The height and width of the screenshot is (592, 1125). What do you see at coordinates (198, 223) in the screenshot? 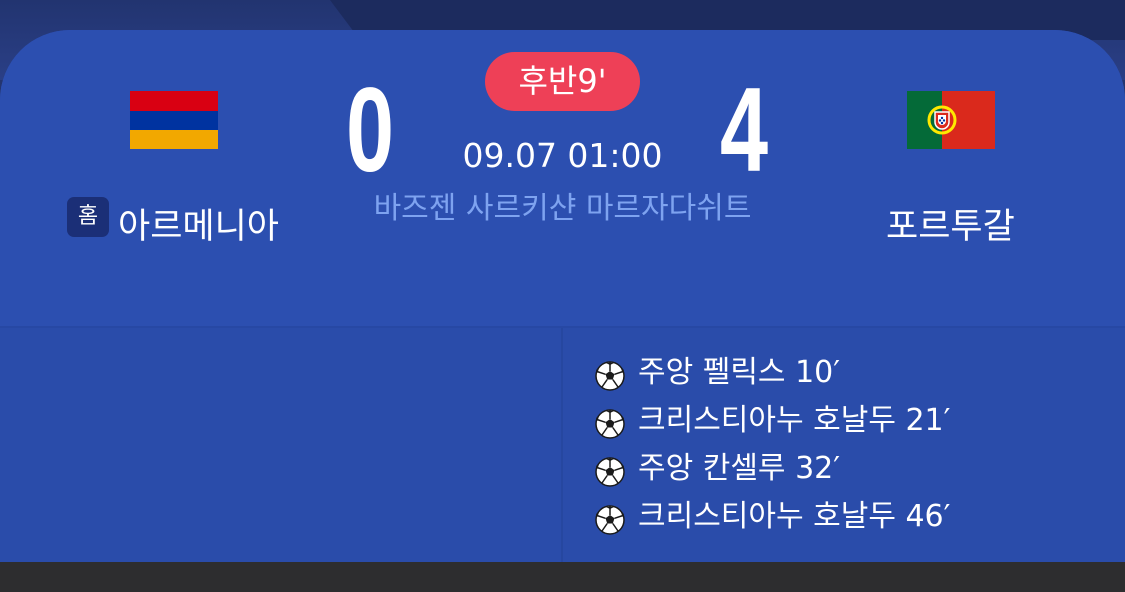
I see `home-team-name: 아르메니아` at bounding box center [198, 223].